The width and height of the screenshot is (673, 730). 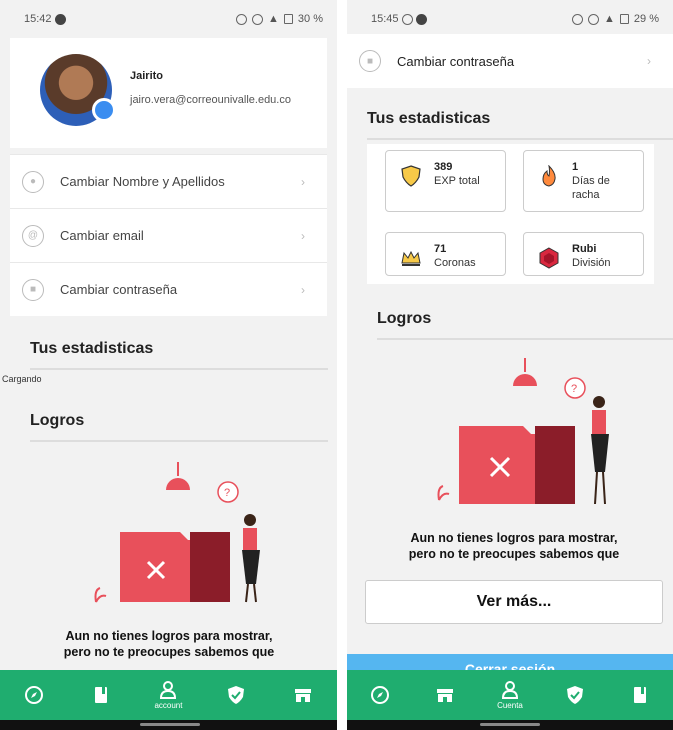 I want to click on nav-account: Cuenta, so click(x=510, y=695).